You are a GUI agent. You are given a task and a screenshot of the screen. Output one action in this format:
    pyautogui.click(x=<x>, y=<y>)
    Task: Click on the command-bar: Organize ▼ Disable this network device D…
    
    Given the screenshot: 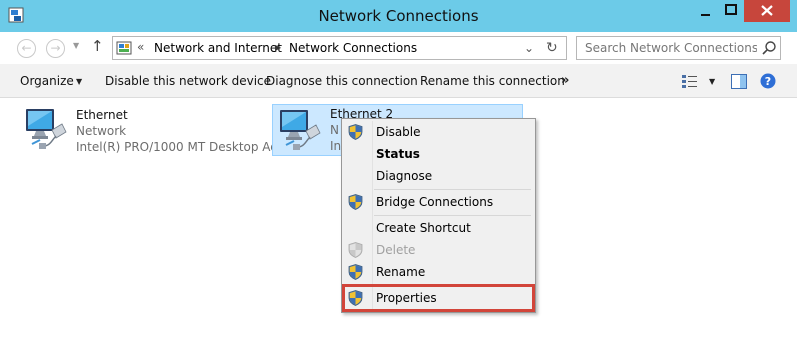 What is the action you would take?
    pyautogui.click(x=398, y=81)
    